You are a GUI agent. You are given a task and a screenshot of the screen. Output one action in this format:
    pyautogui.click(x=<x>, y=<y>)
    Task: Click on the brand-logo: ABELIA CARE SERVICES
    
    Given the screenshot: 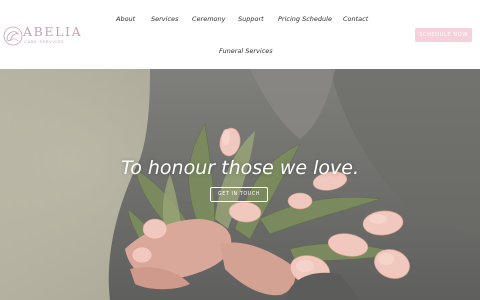 What is the action you would take?
    pyautogui.click(x=47, y=37)
    